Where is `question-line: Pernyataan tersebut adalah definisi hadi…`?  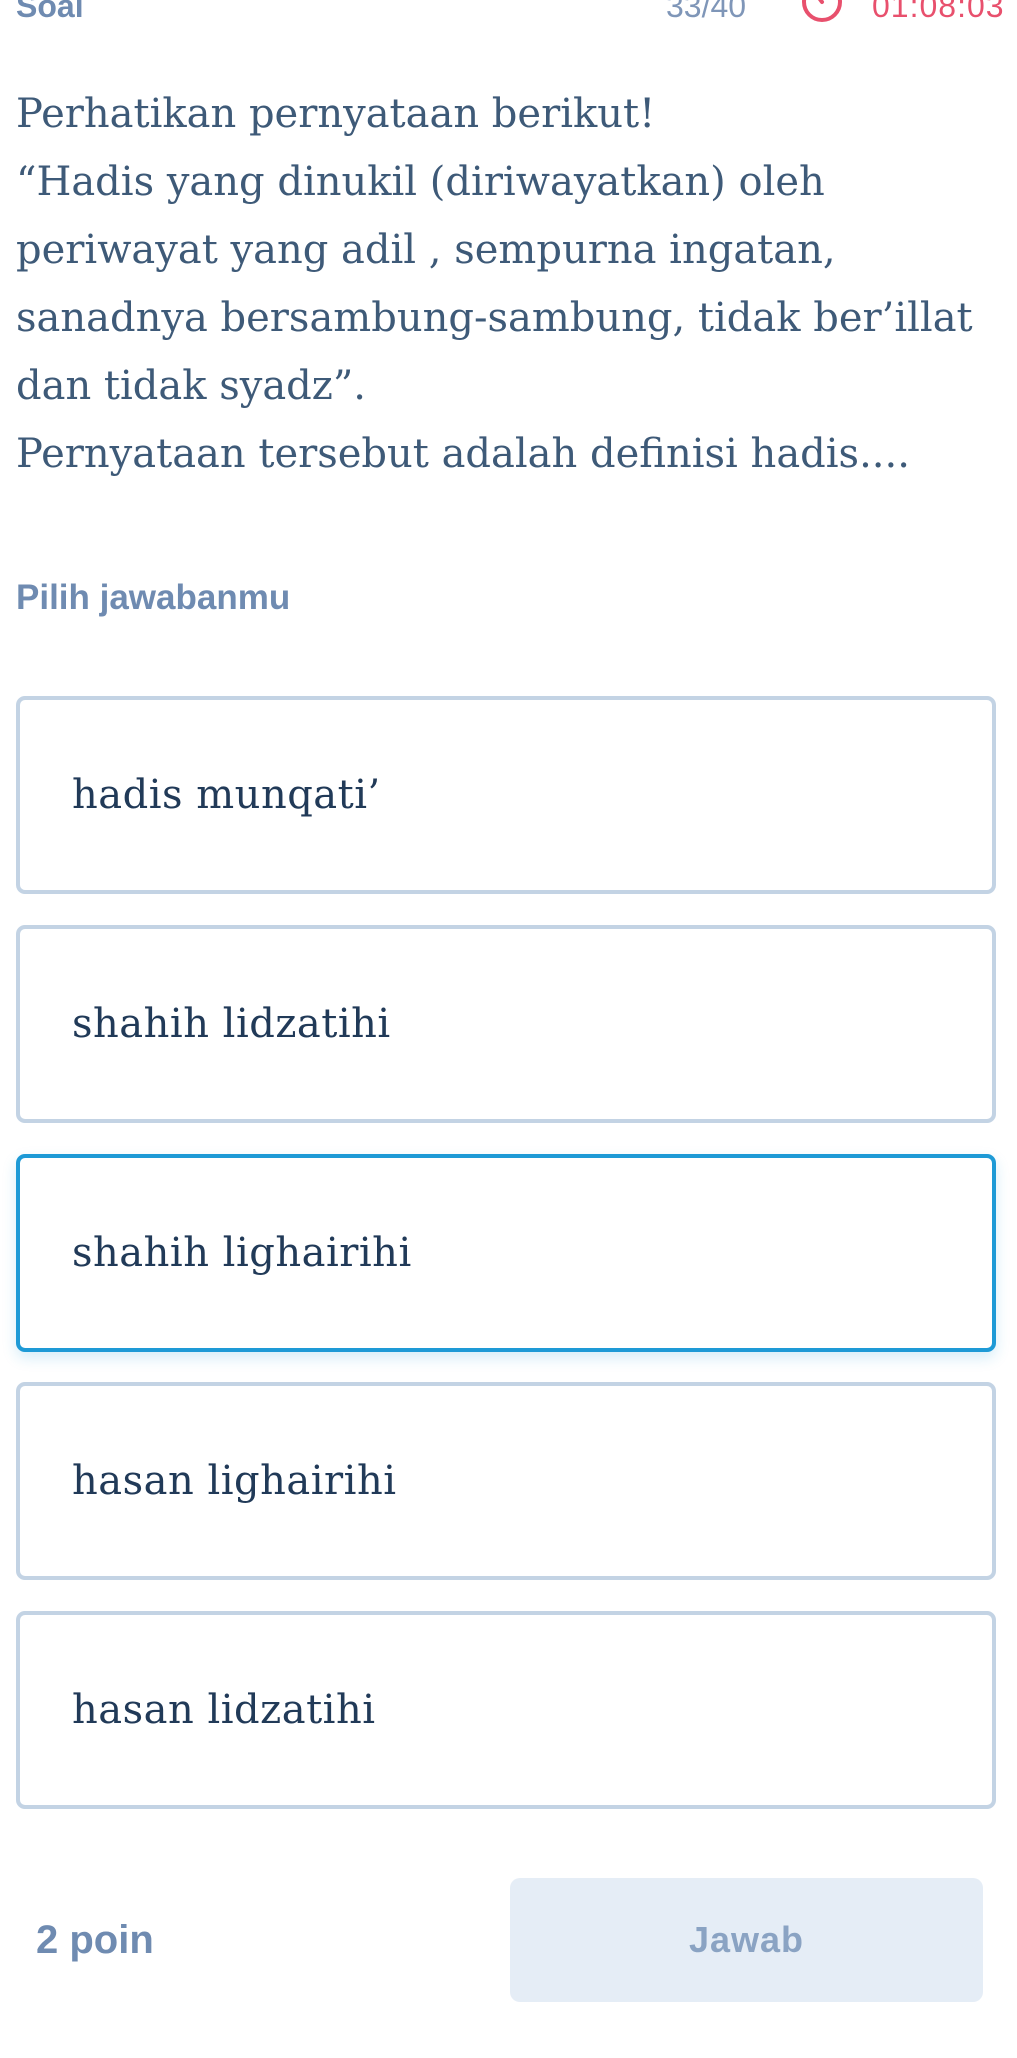
question-line: Pernyataan tersebut adalah definisi hadi… is located at coordinates (463, 454).